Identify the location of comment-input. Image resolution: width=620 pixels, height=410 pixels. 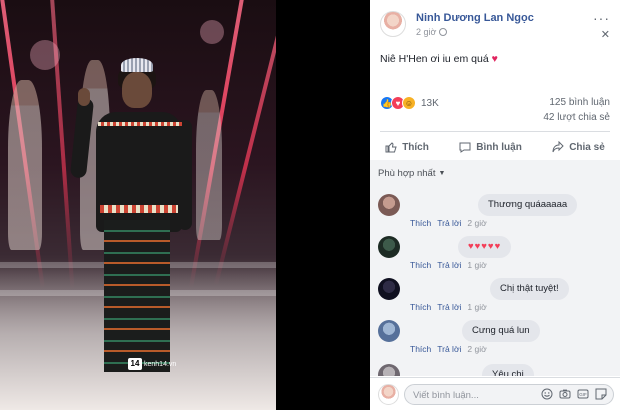
(473, 395).